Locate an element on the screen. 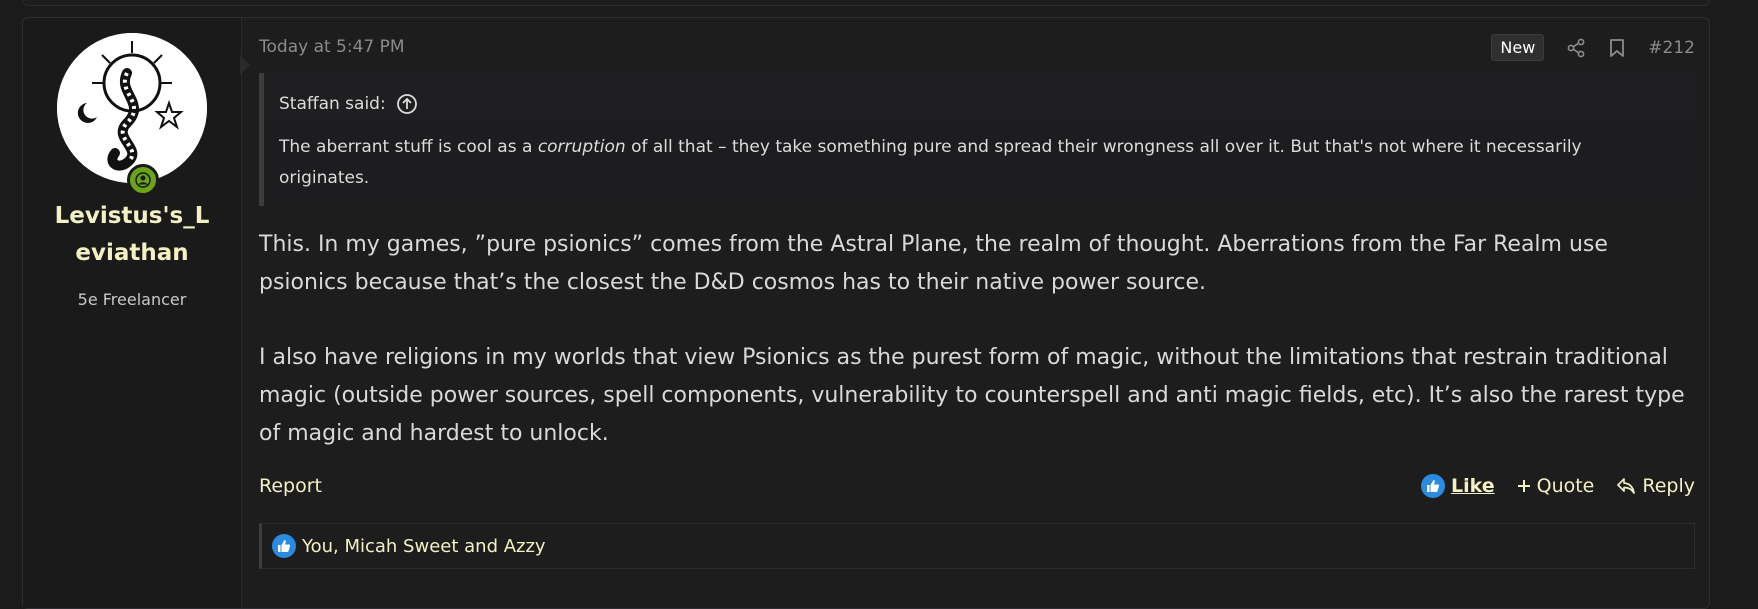 Image resolution: width=1758 pixels, height=609 pixels. previous-post-edge is located at coordinates (866, 3).